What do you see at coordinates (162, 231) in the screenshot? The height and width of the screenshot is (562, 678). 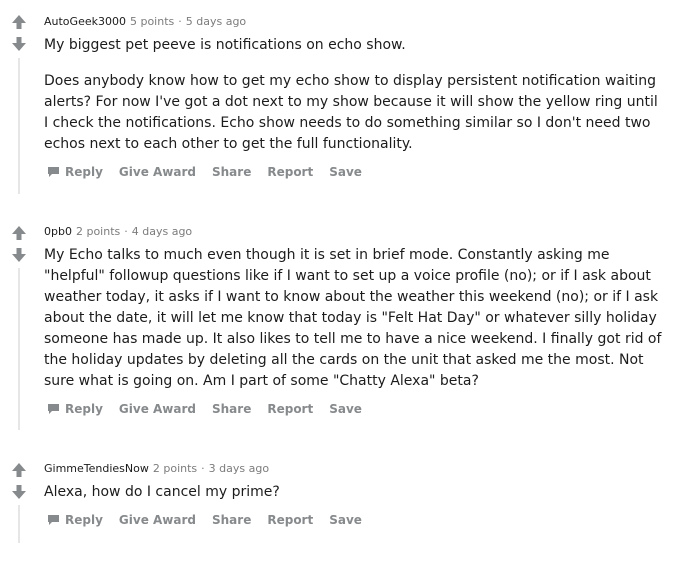 I see `comment-timestamp: 4 days ago` at bounding box center [162, 231].